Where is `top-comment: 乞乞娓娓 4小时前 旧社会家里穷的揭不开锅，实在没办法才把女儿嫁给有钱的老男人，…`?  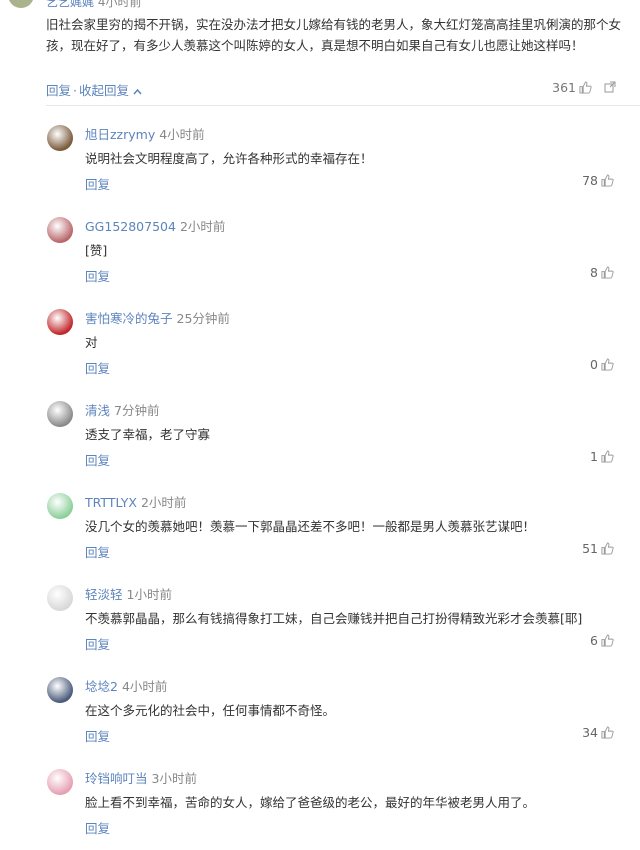 top-comment: 乞乞娓娓 4小时前 旧社会家里穷的揭不开锅，实在没办法才把女儿嫁给有钱的老男人，… is located at coordinates (320, 52).